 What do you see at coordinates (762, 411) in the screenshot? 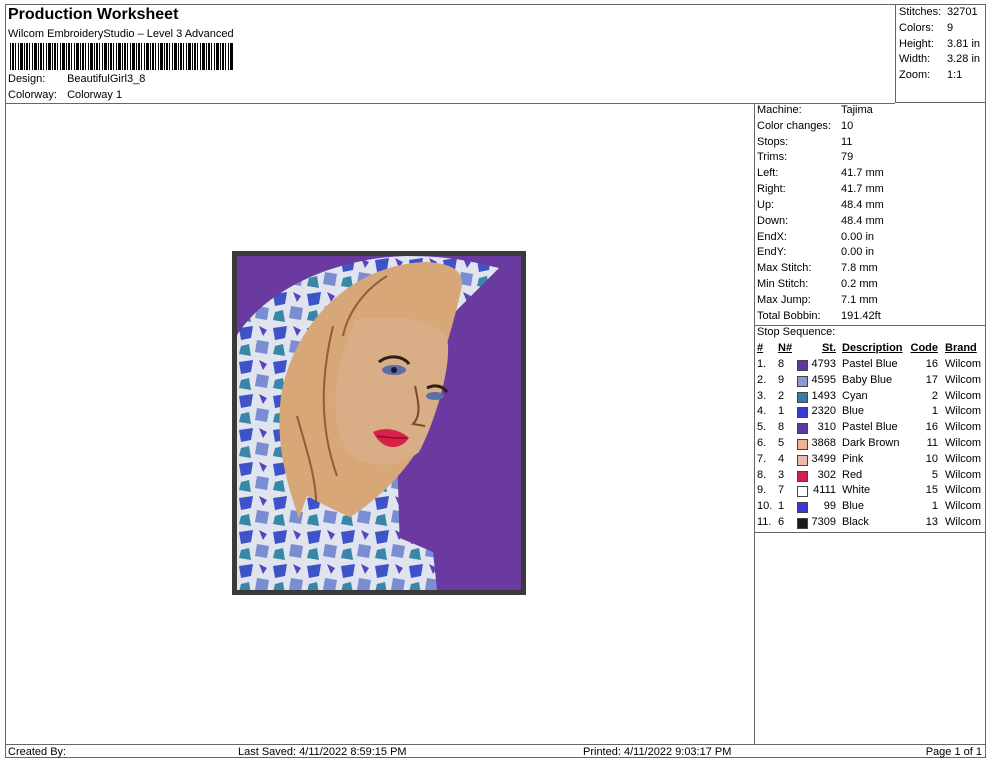
I see `row-num: 4.` at bounding box center [762, 411].